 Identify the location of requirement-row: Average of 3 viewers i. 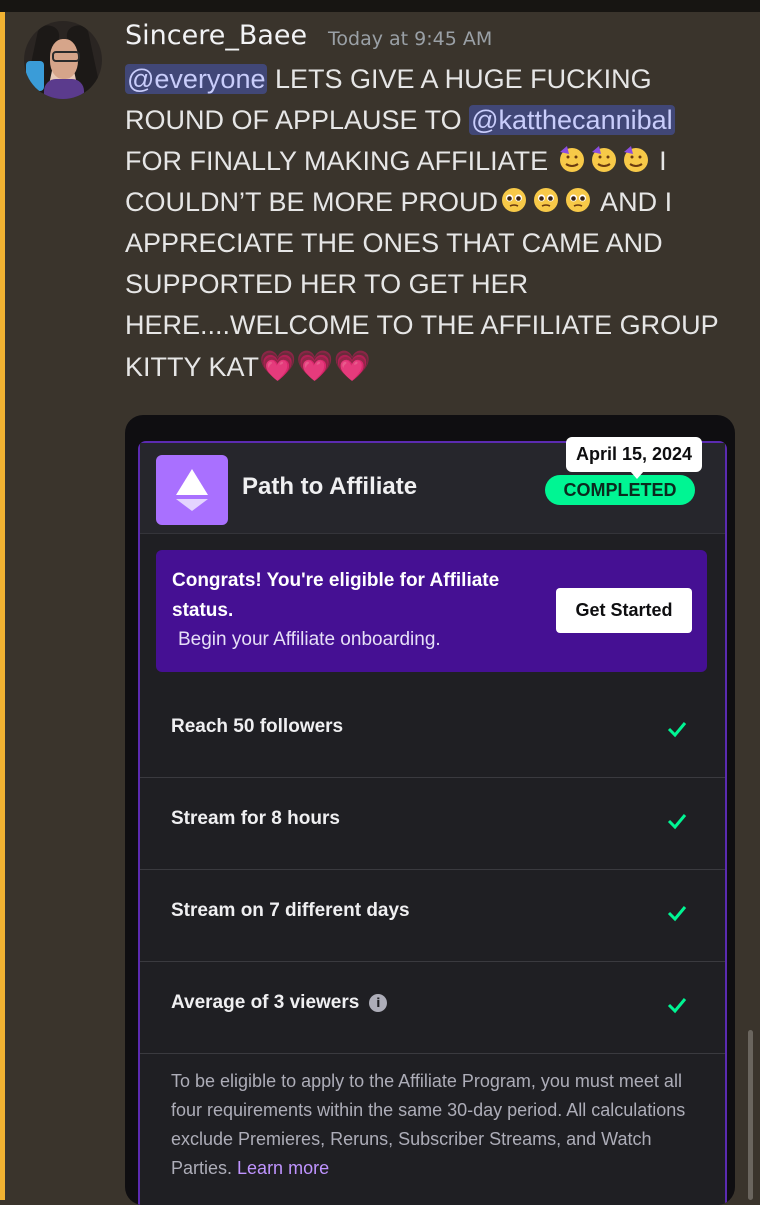
(432, 1007).